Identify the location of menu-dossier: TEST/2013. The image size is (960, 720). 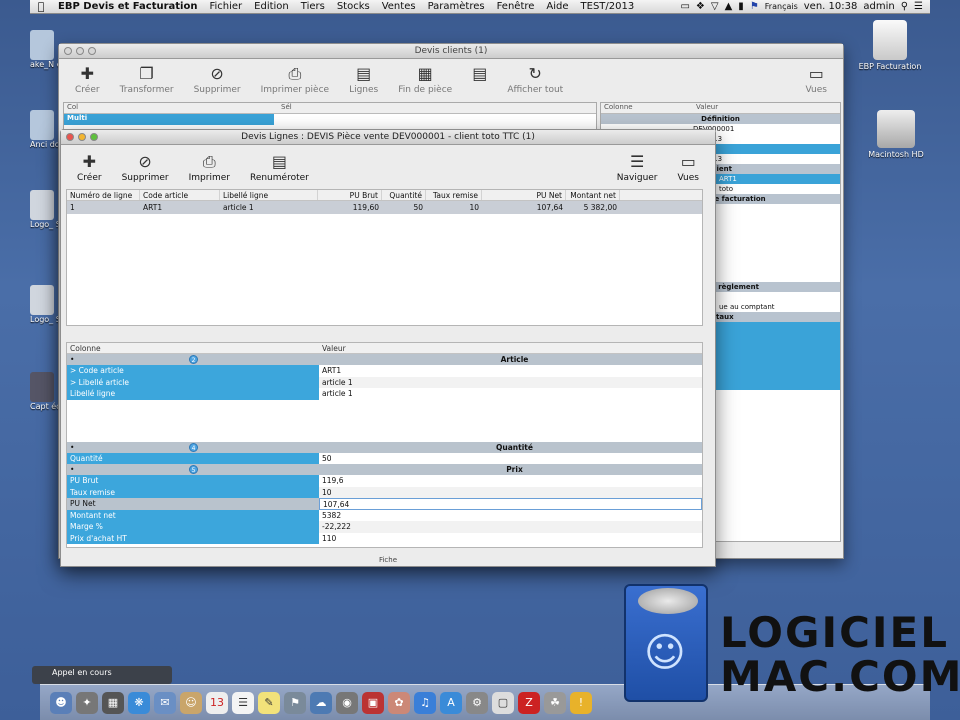
(608, 6).